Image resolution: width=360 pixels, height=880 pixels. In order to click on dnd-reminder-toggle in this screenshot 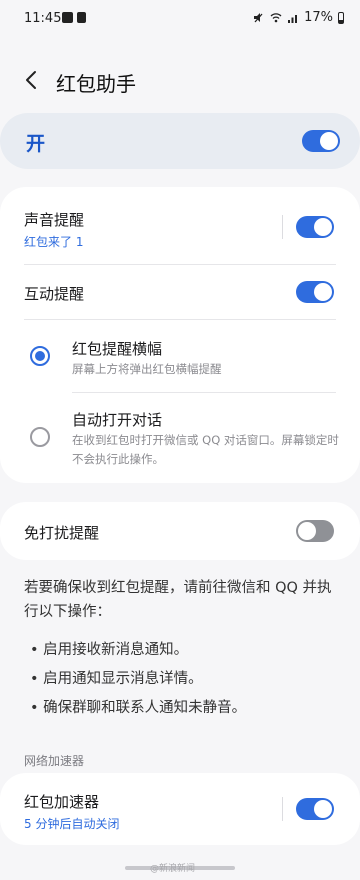, I will do `click(315, 531)`.